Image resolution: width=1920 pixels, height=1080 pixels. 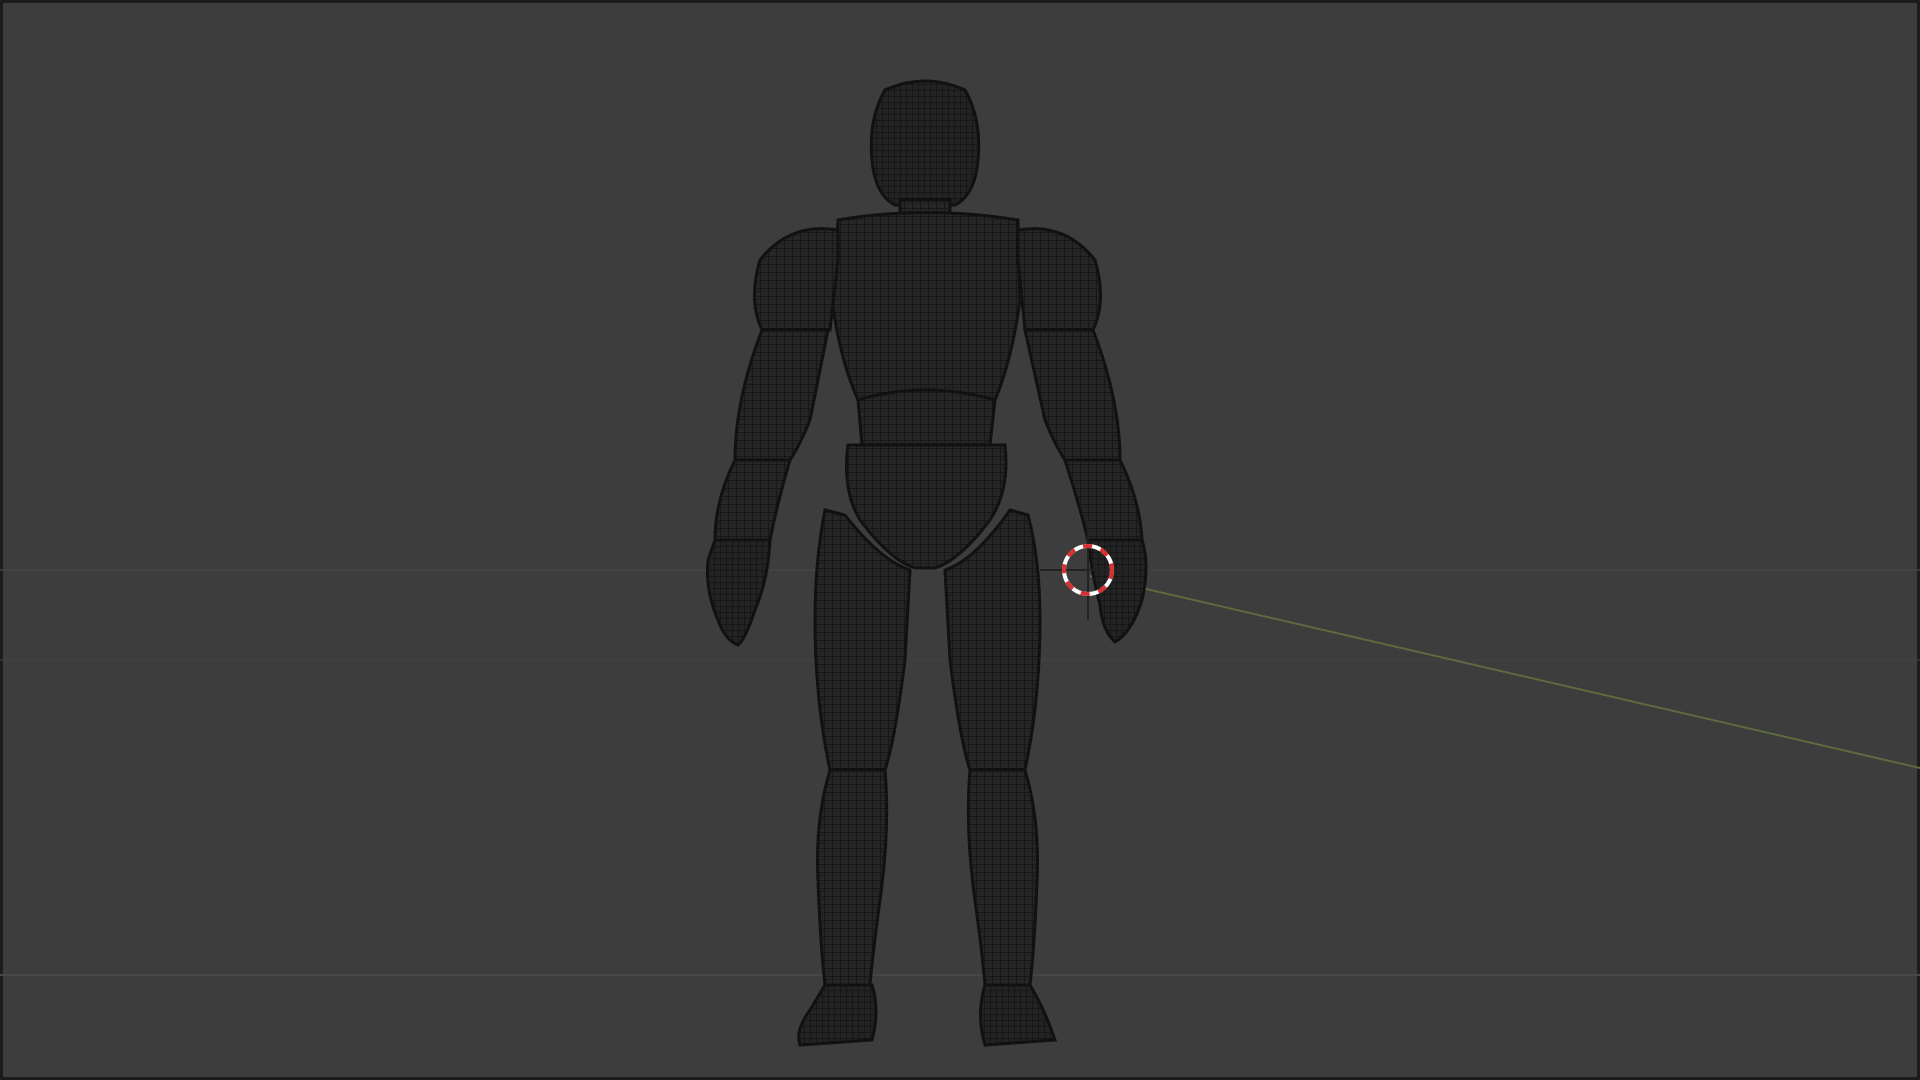 I want to click on mesh-forearm-left, so click(x=753, y=500).